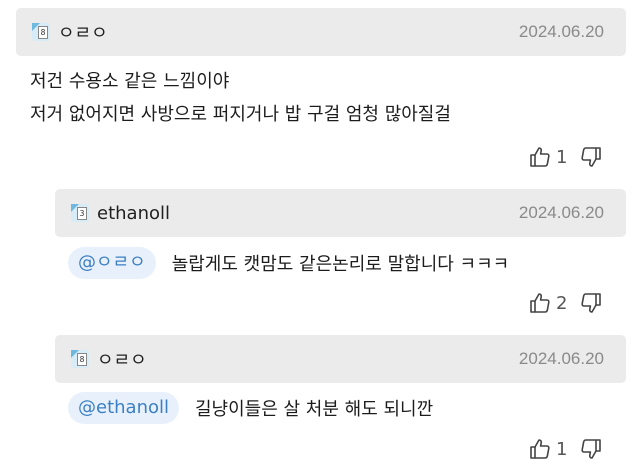 The width and height of the screenshot is (640, 472). I want to click on comment-header: 8 ㅇㄹㅇ 2024.06.20, so click(321, 32).